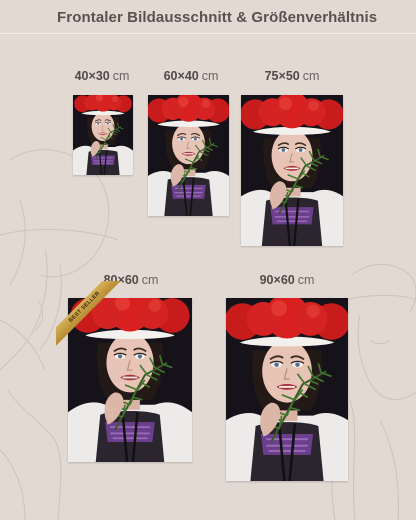 The image size is (416, 520). I want to click on print-preview-90x60, so click(287, 389).